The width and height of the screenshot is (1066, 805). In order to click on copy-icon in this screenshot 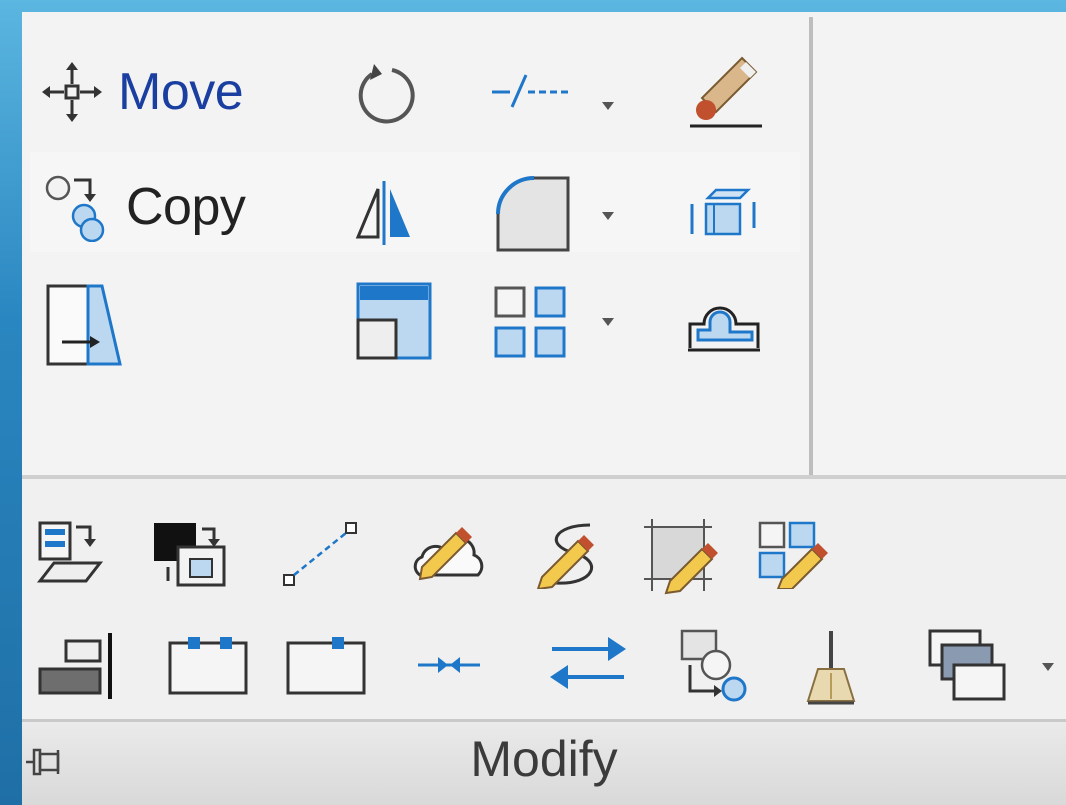, I will do `click(75, 208)`.